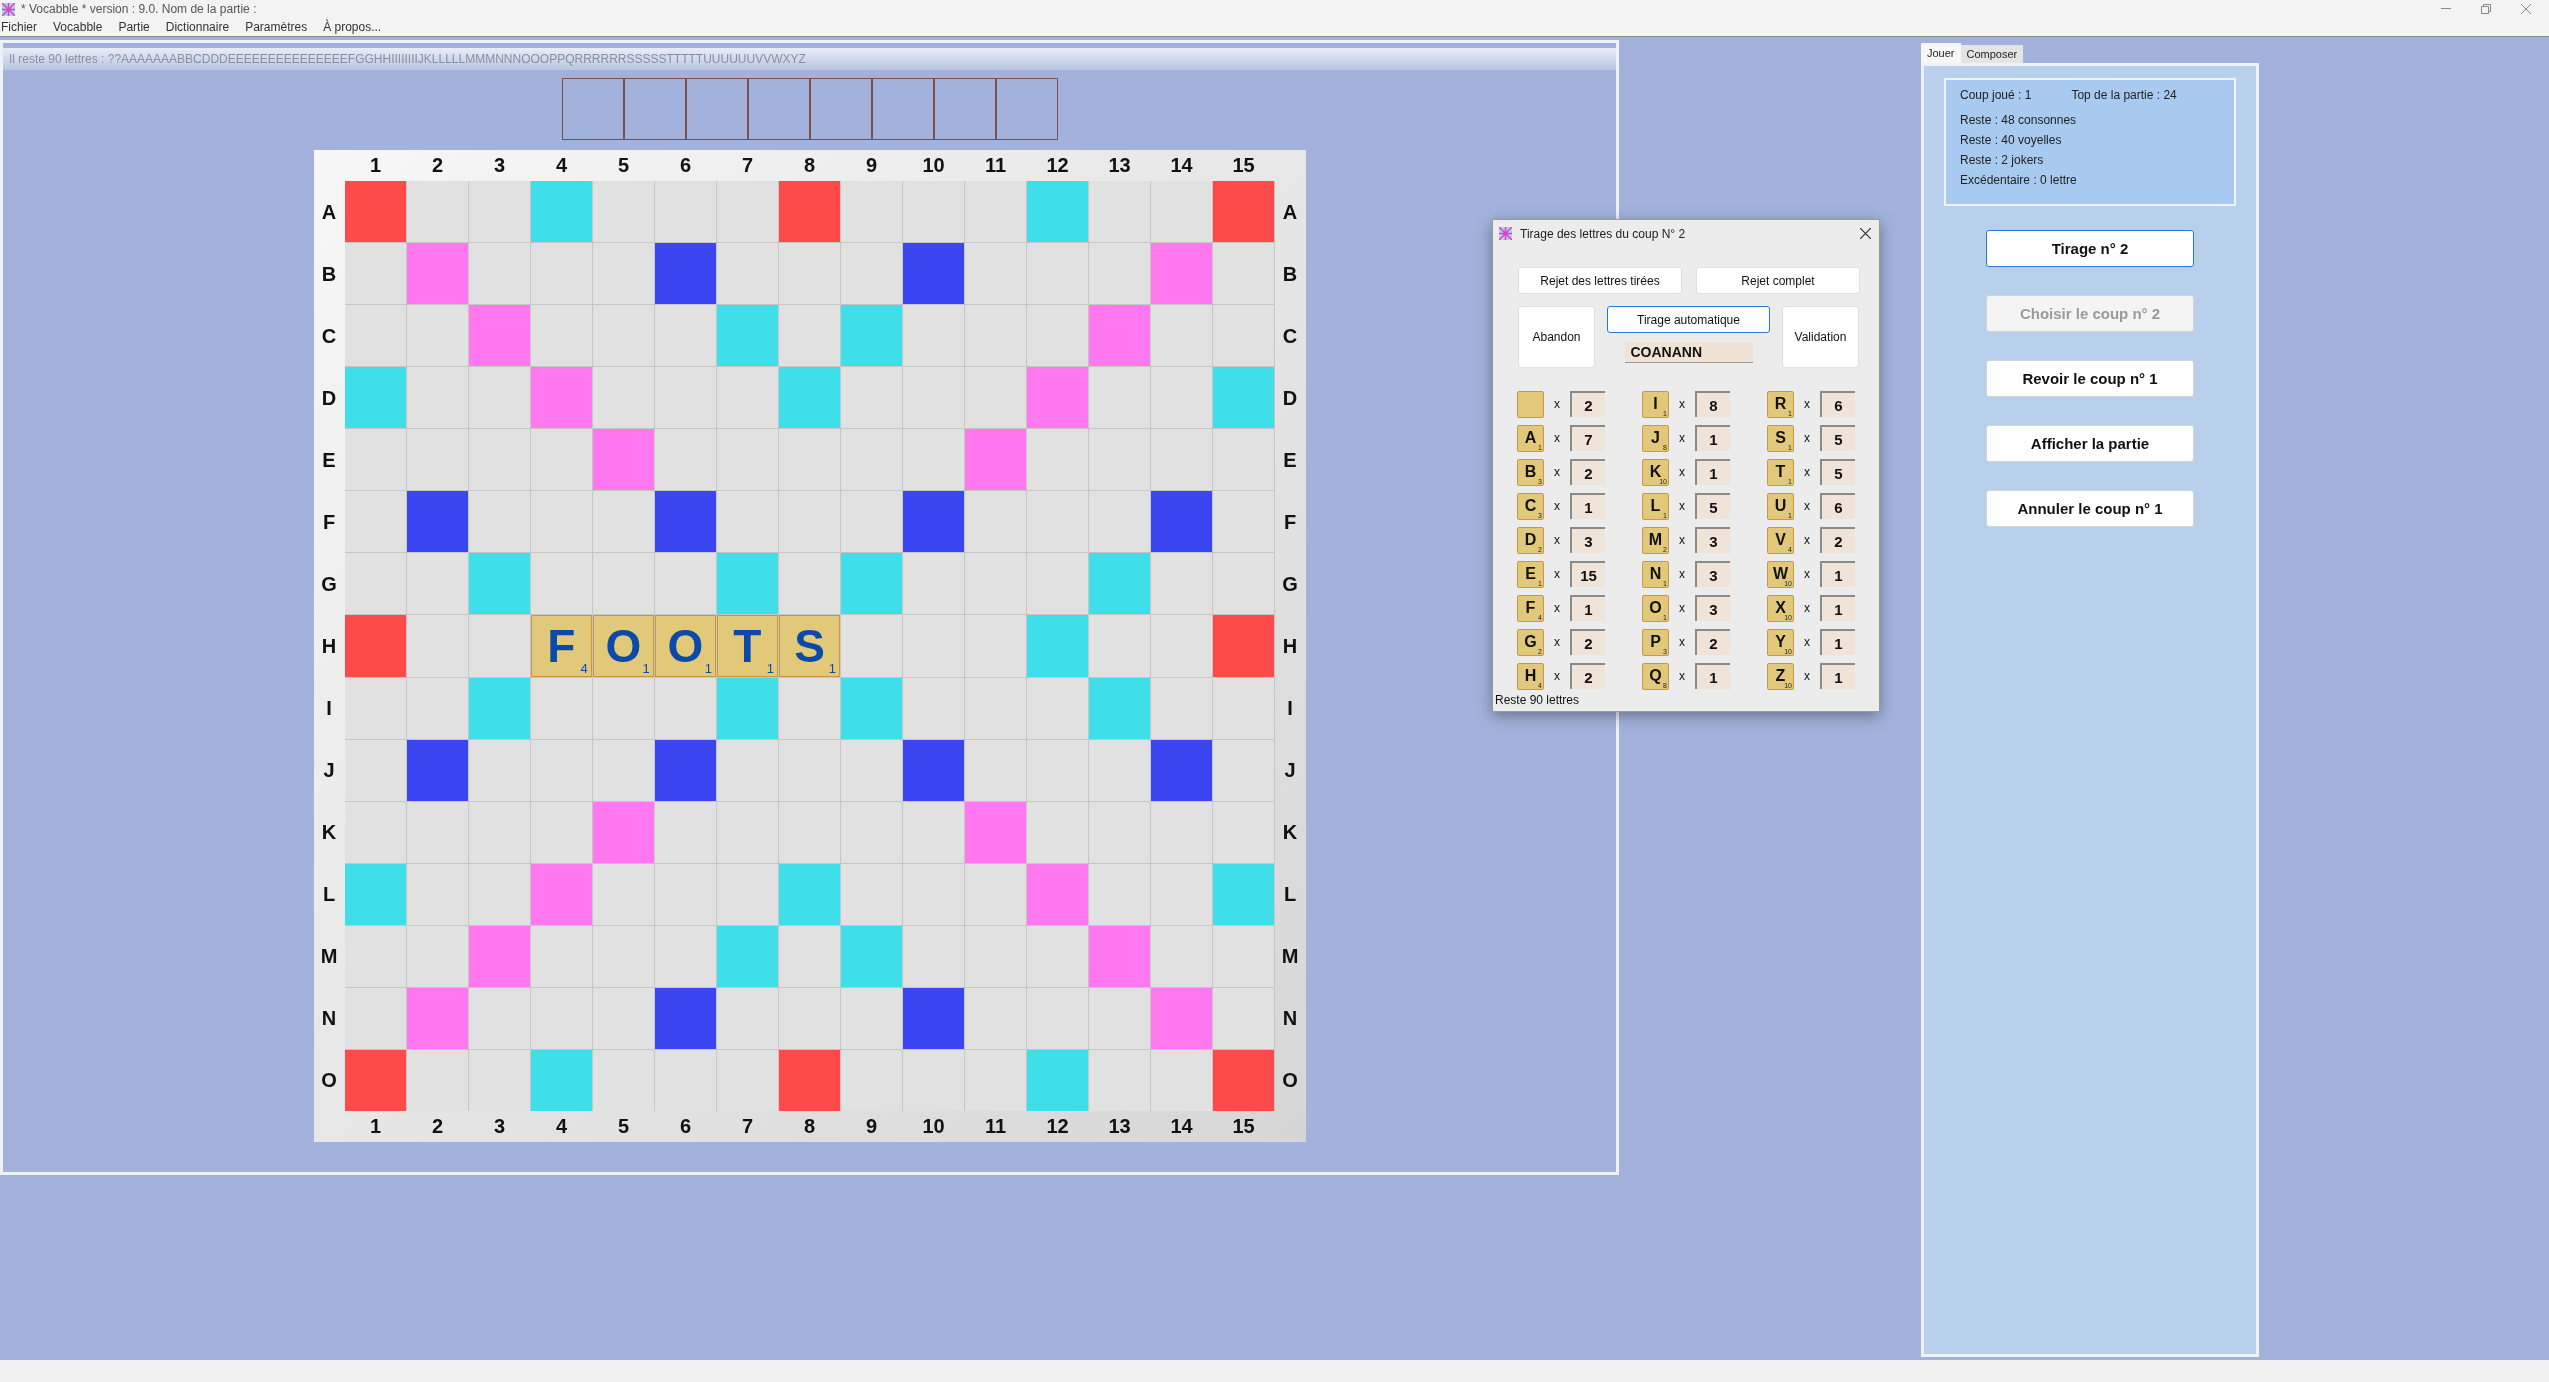 This screenshot has width=2549, height=1382. I want to click on close-icon, so click(1865, 233).